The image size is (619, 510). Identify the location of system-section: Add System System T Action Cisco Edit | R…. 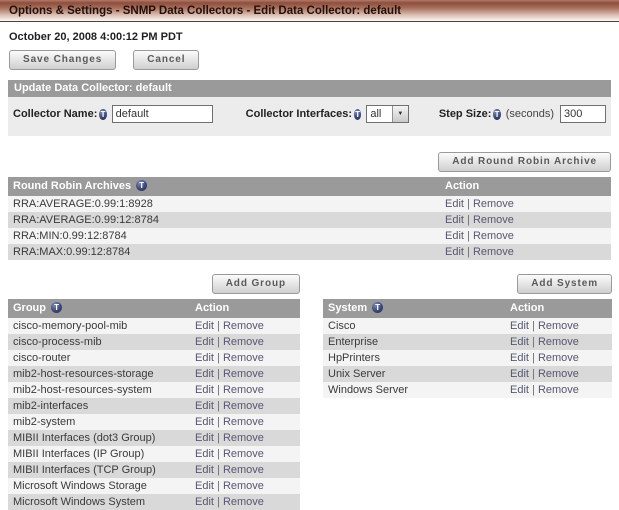
(467, 329).